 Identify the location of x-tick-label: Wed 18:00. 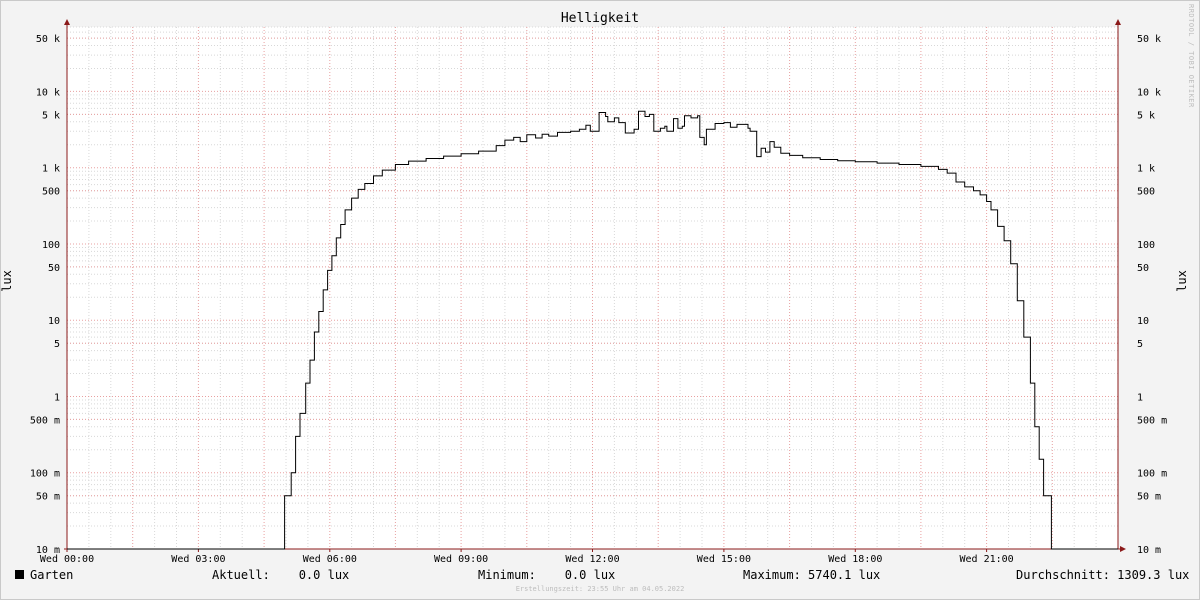
(855, 559).